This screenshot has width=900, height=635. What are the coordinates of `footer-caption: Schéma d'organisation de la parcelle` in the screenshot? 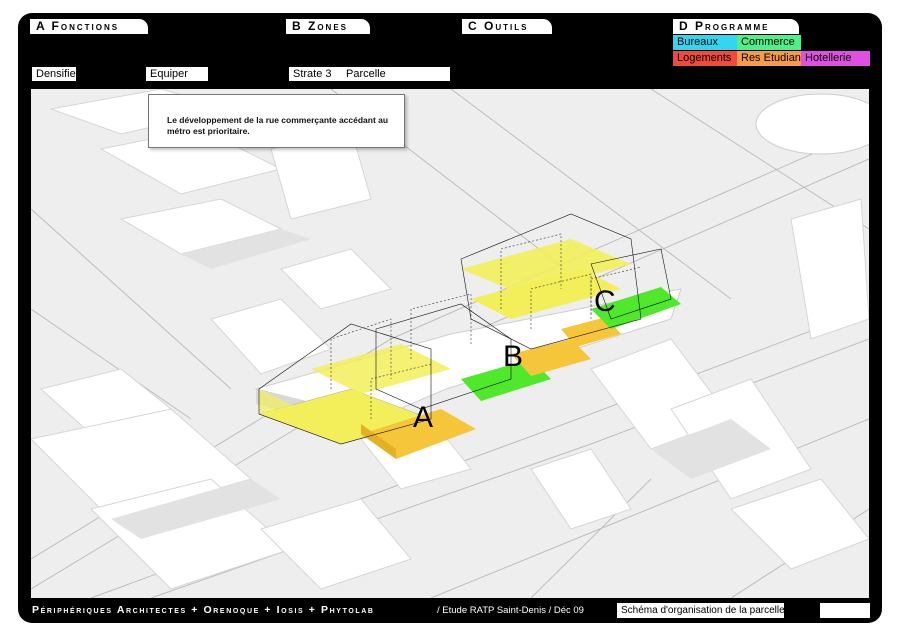 It's located at (701, 610).